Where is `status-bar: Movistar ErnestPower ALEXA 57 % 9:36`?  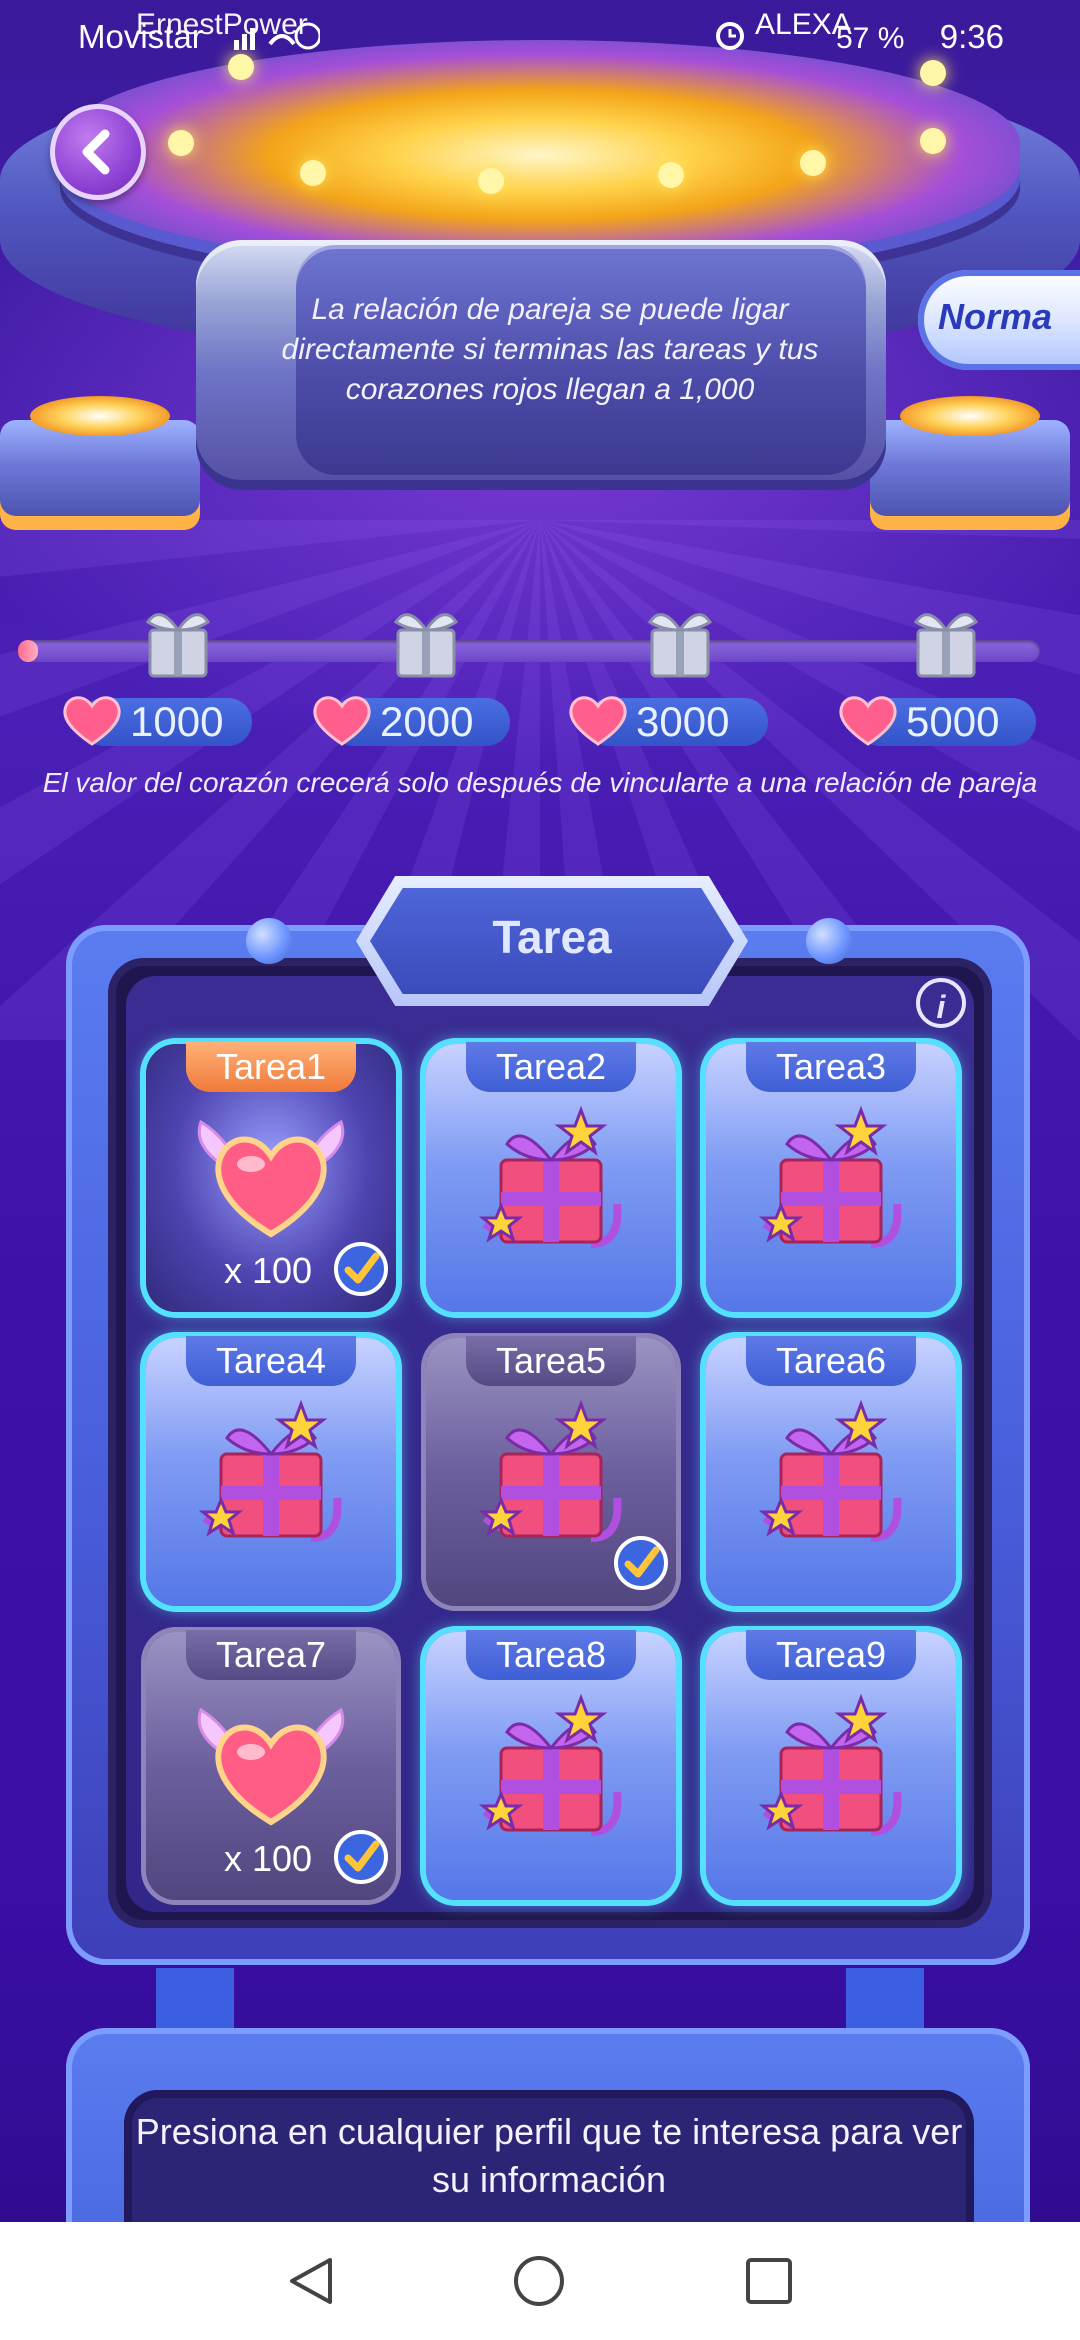
status-bar: Movistar ErnestPower ALEXA 57 % 9:36 is located at coordinates (540, 36).